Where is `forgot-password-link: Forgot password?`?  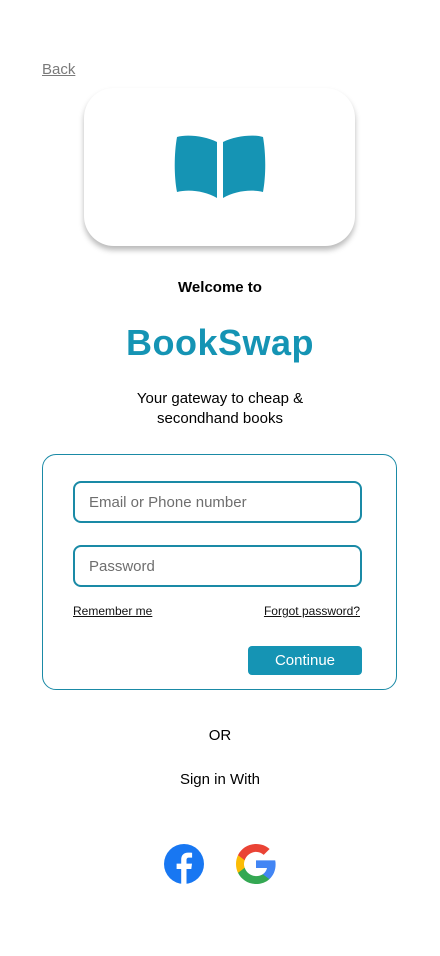
forgot-password-link: Forgot password? is located at coordinates (312, 611).